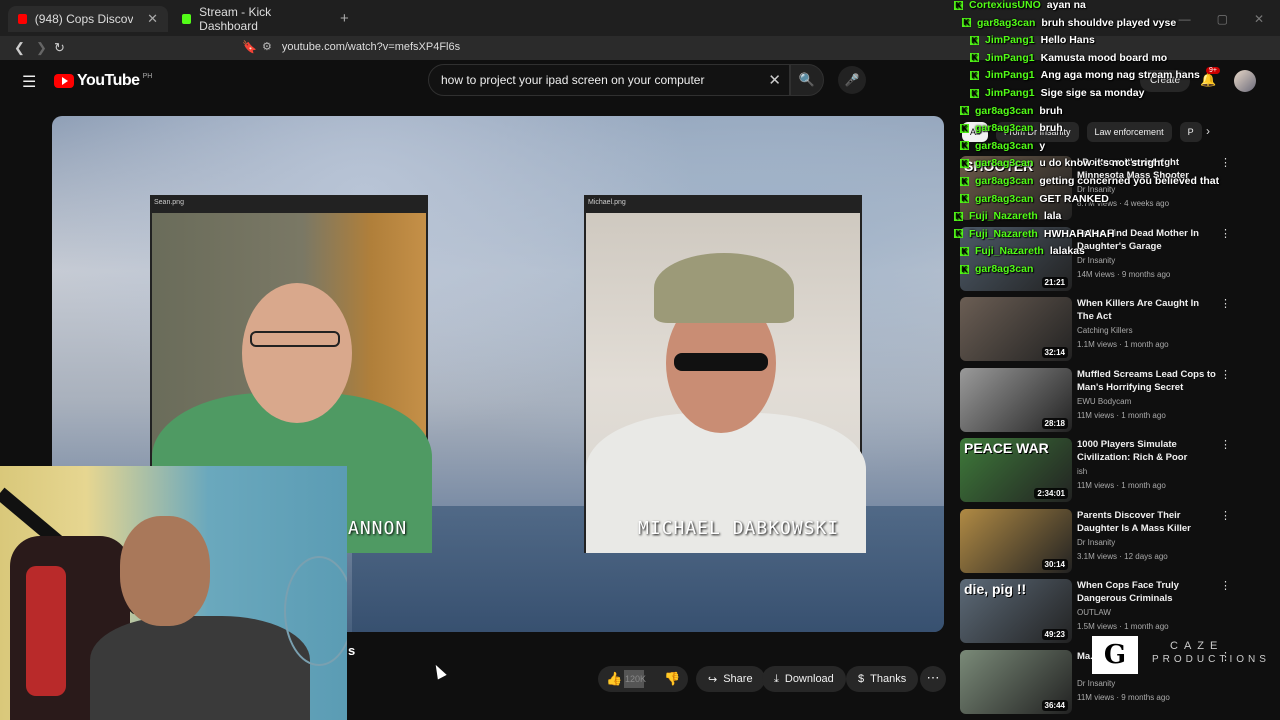  I want to click on site-info-icon: ⚙, so click(267, 47).